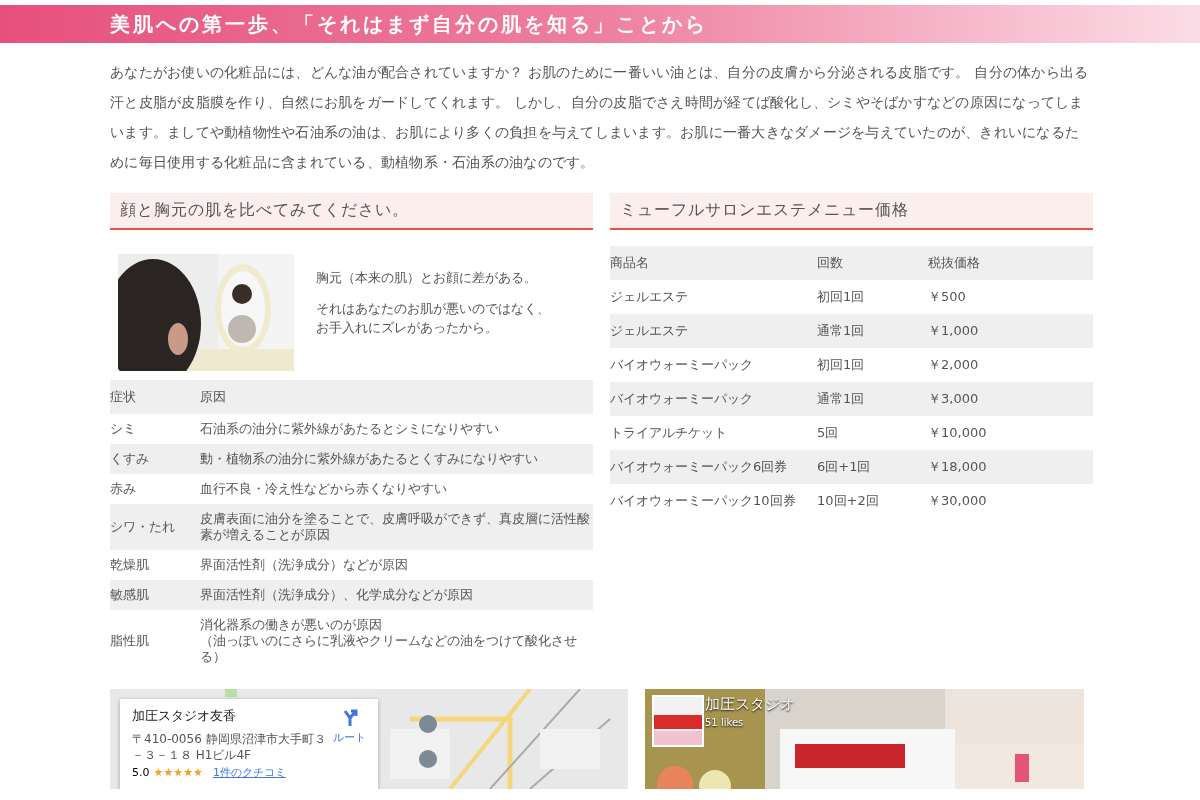  I want to click on table-cell: くすみ, so click(155, 459).